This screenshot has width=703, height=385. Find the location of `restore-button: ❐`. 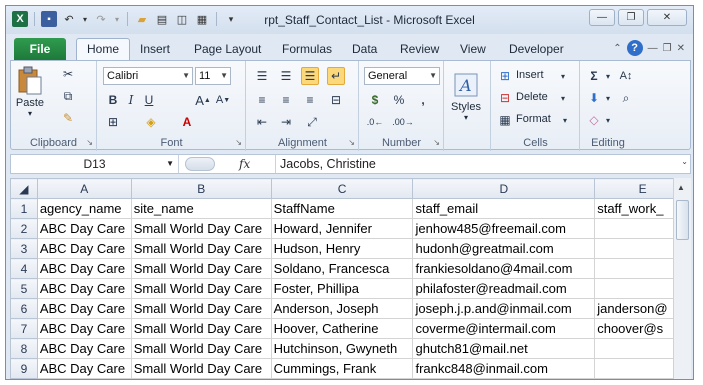

restore-button: ❐ is located at coordinates (631, 17).